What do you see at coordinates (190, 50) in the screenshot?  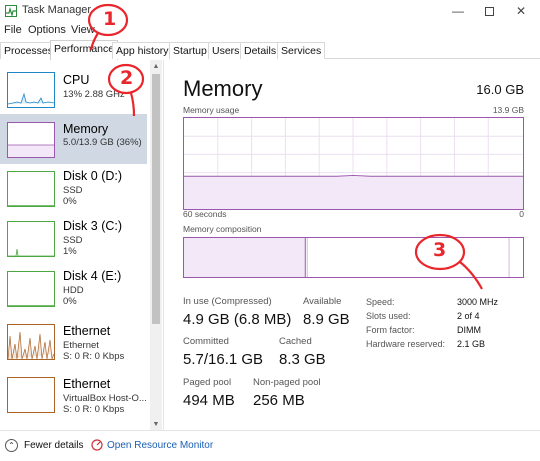 I see `tab-startup: Startup` at bounding box center [190, 50].